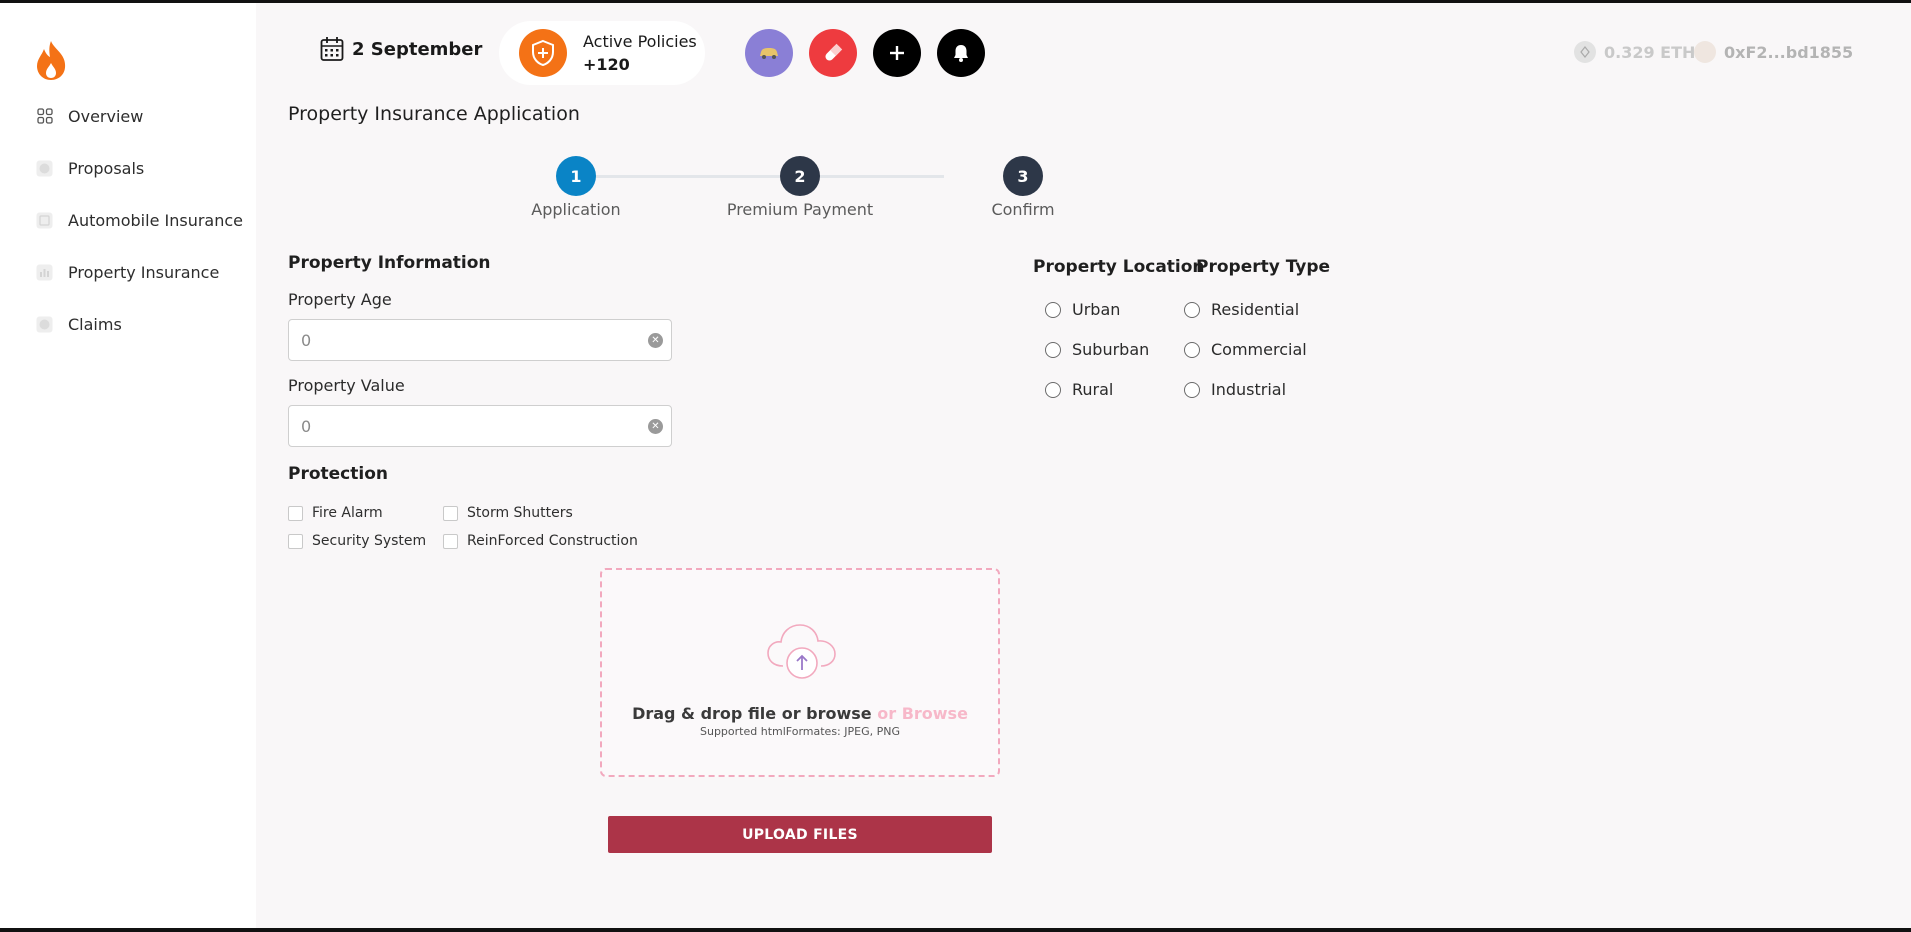  What do you see at coordinates (655, 340) in the screenshot?
I see `clear-age-icon: ✕` at bounding box center [655, 340].